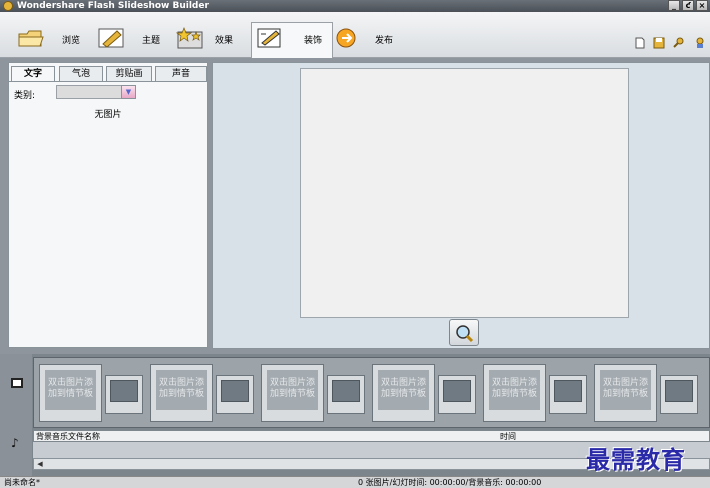 The height and width of the screenshot is (488, 710). Describe the element at coordinates (71, 41) in the screenshot. I see `toolbar-browse-label: 浏览` at that location.